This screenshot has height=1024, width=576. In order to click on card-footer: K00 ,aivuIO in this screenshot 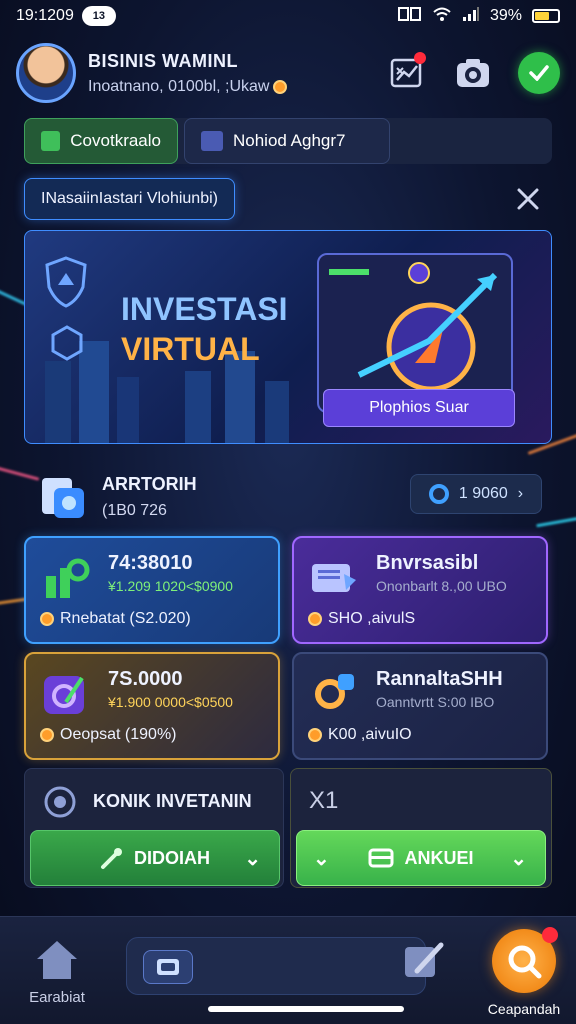, I will do `click(360, 735)`.